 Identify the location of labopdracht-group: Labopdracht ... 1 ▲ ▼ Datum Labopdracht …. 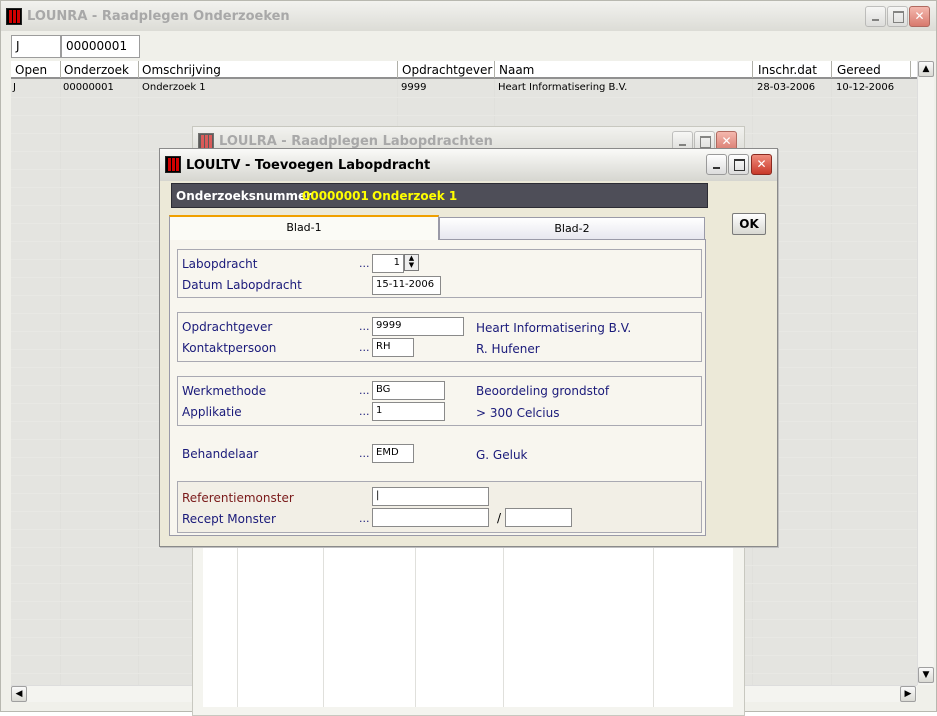
(439, 273).